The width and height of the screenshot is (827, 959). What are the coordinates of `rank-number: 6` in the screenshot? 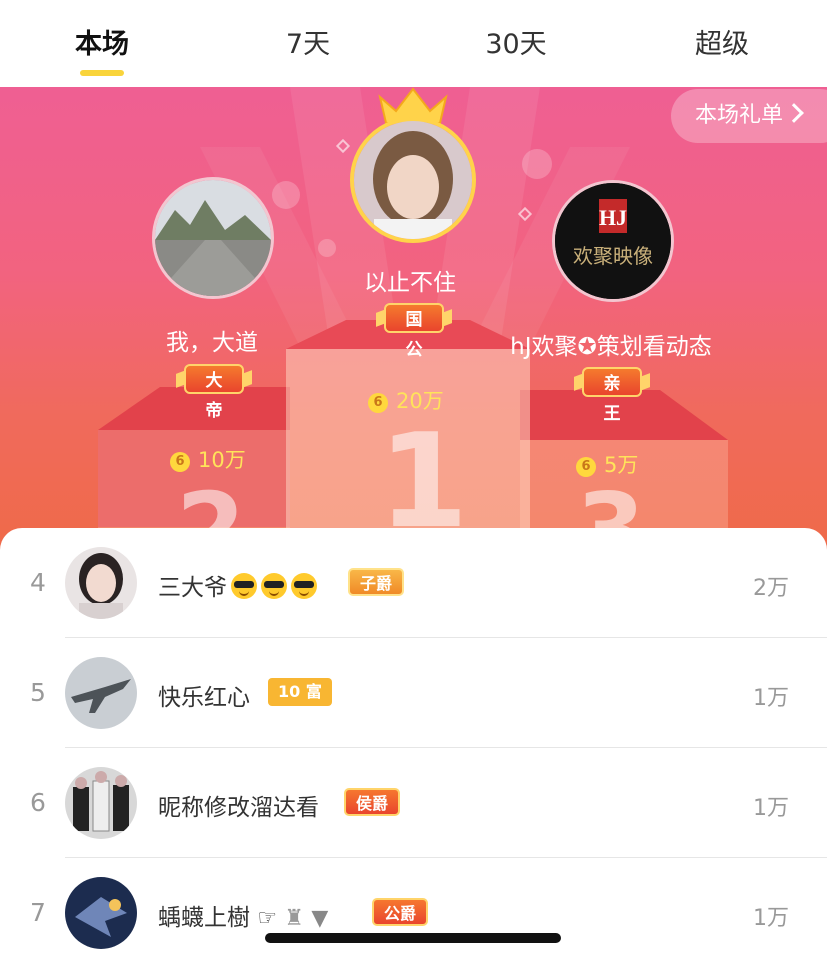 It's located at (38, 802).